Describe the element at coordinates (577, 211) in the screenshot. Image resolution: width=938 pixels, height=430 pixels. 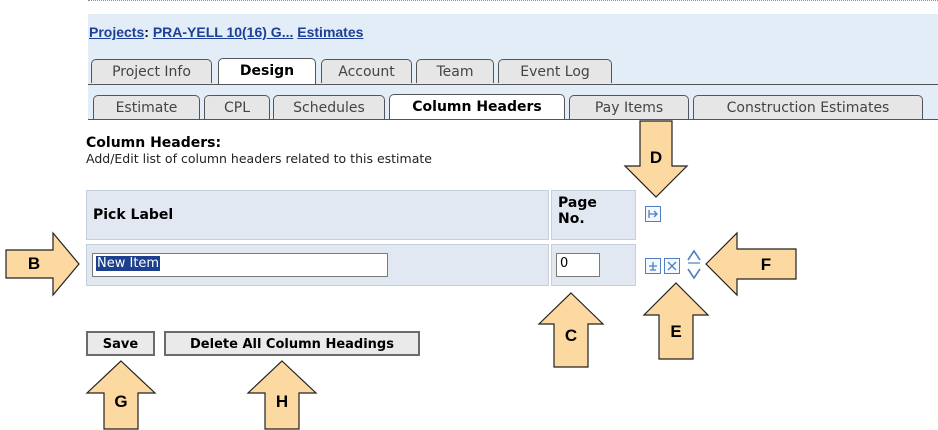
I see `column-header-page-no: Page No.` at that location.